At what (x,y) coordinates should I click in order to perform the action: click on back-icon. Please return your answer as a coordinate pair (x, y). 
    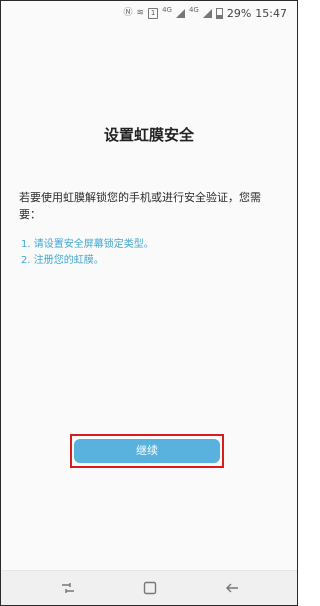
    Looking at the image, I should click on (232, 588).